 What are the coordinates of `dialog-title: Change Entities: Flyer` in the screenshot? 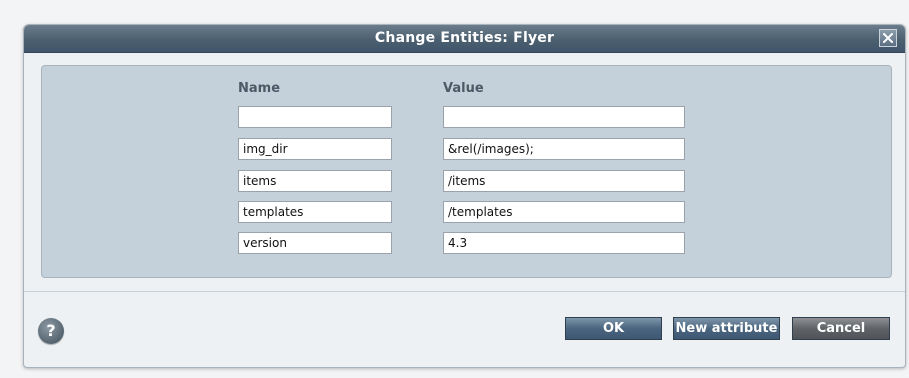 It's located at (464, 38).